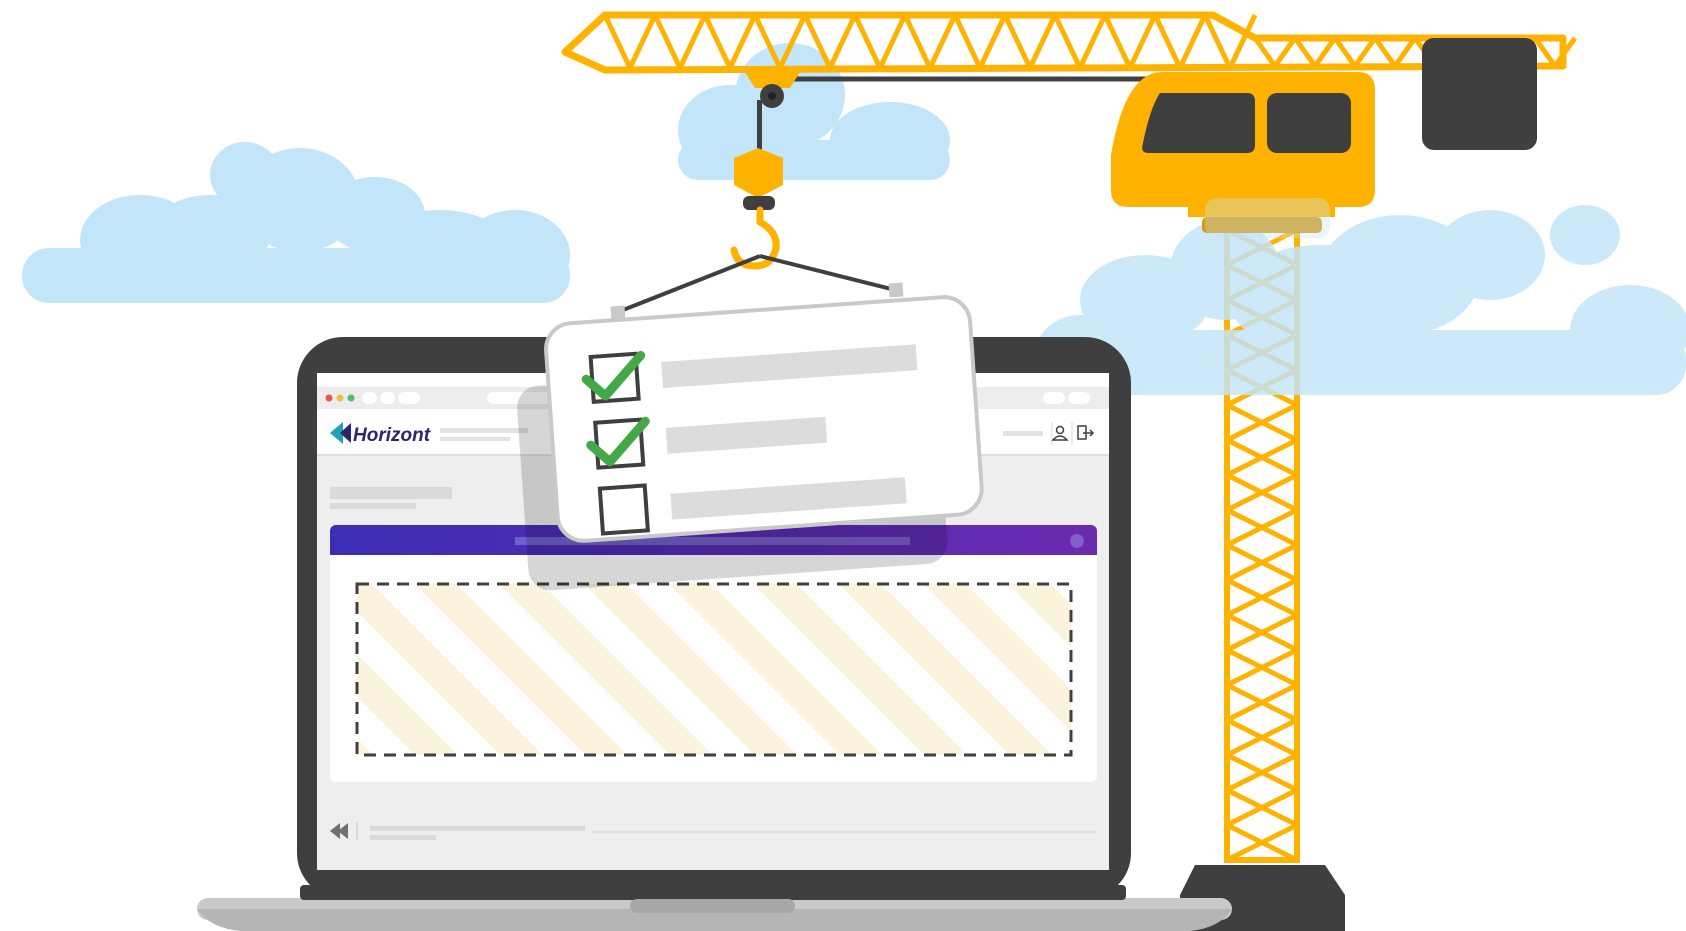 This screenshot has width=1686, height=931. What do you see at coordinates (1360, 300) in the screenshot?
I see `cloud-right` at bounding box center [1360, 300].